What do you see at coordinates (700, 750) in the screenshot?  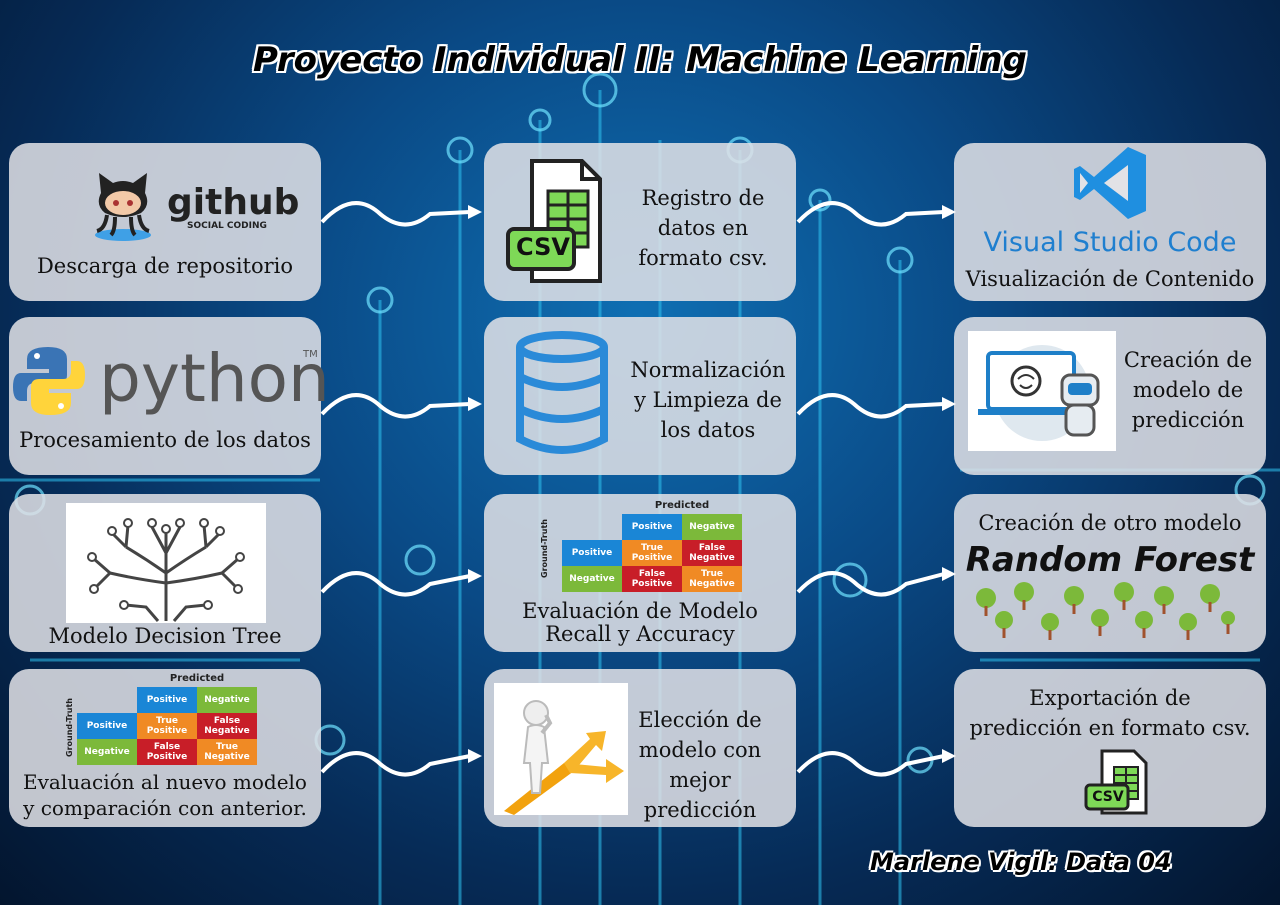 I see `label-line: modelo con` at bounding box center [700, 750].